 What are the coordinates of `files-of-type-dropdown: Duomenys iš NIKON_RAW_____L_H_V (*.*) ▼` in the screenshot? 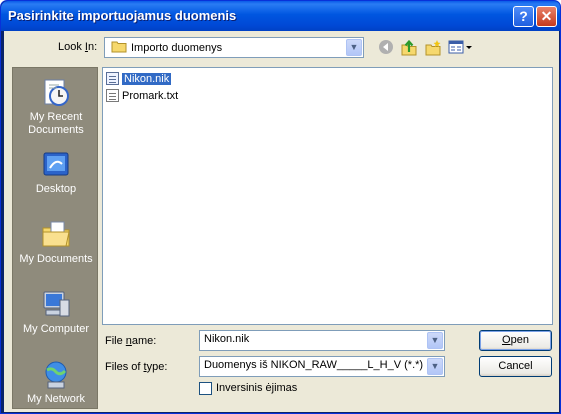 It's located at (322, 366).